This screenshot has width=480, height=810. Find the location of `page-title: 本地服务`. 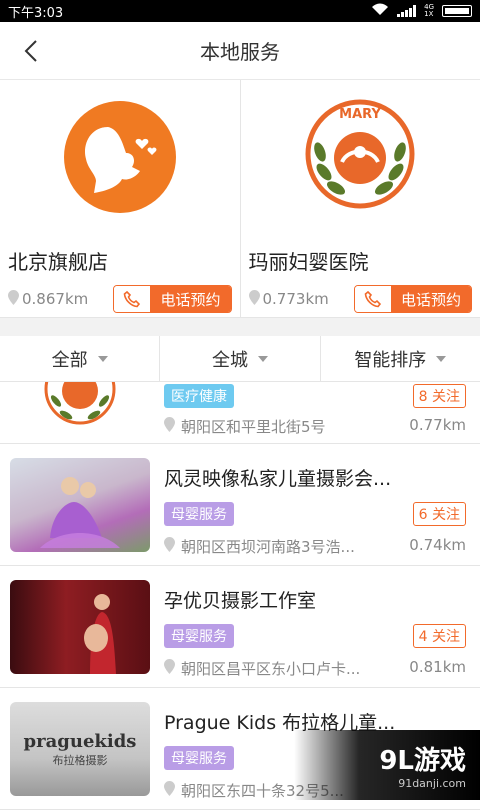

page-title: 本地服务 is located at coordinates (240, 50).